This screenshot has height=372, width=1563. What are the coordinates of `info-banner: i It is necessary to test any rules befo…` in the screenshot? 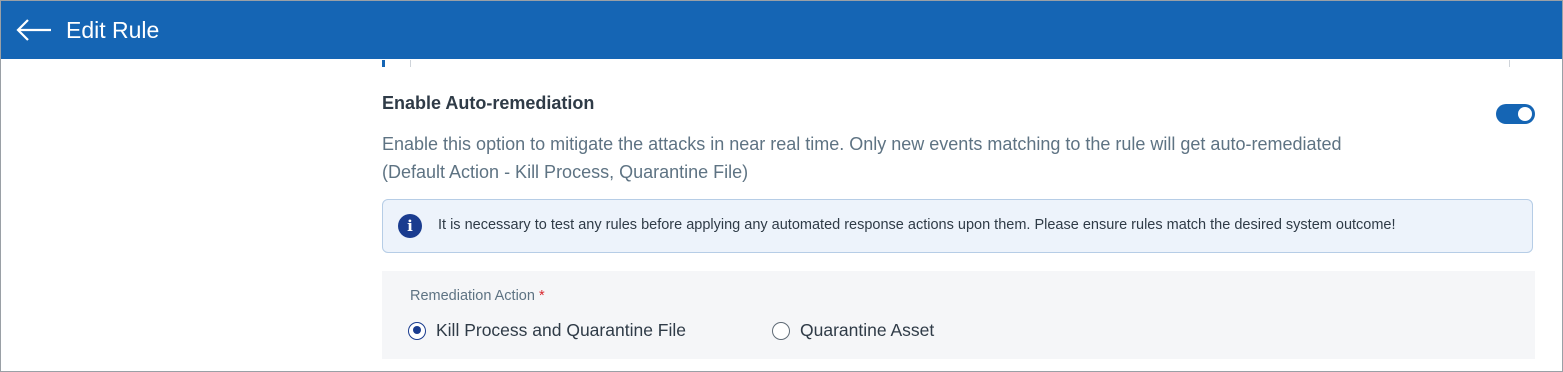 It's located at (957, 226).